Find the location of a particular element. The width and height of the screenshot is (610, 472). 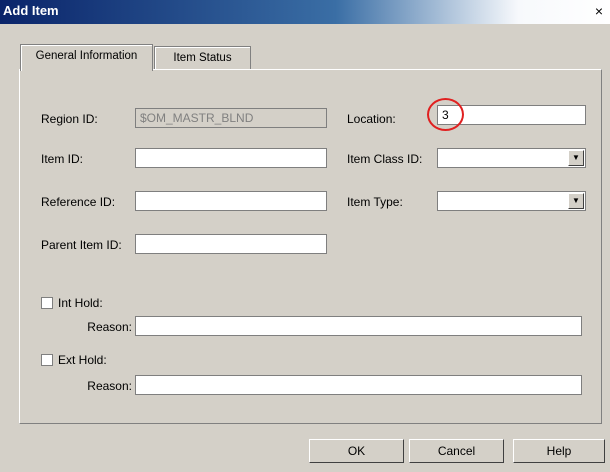

int-hold-checkbox is located at coordinates (47, 303).